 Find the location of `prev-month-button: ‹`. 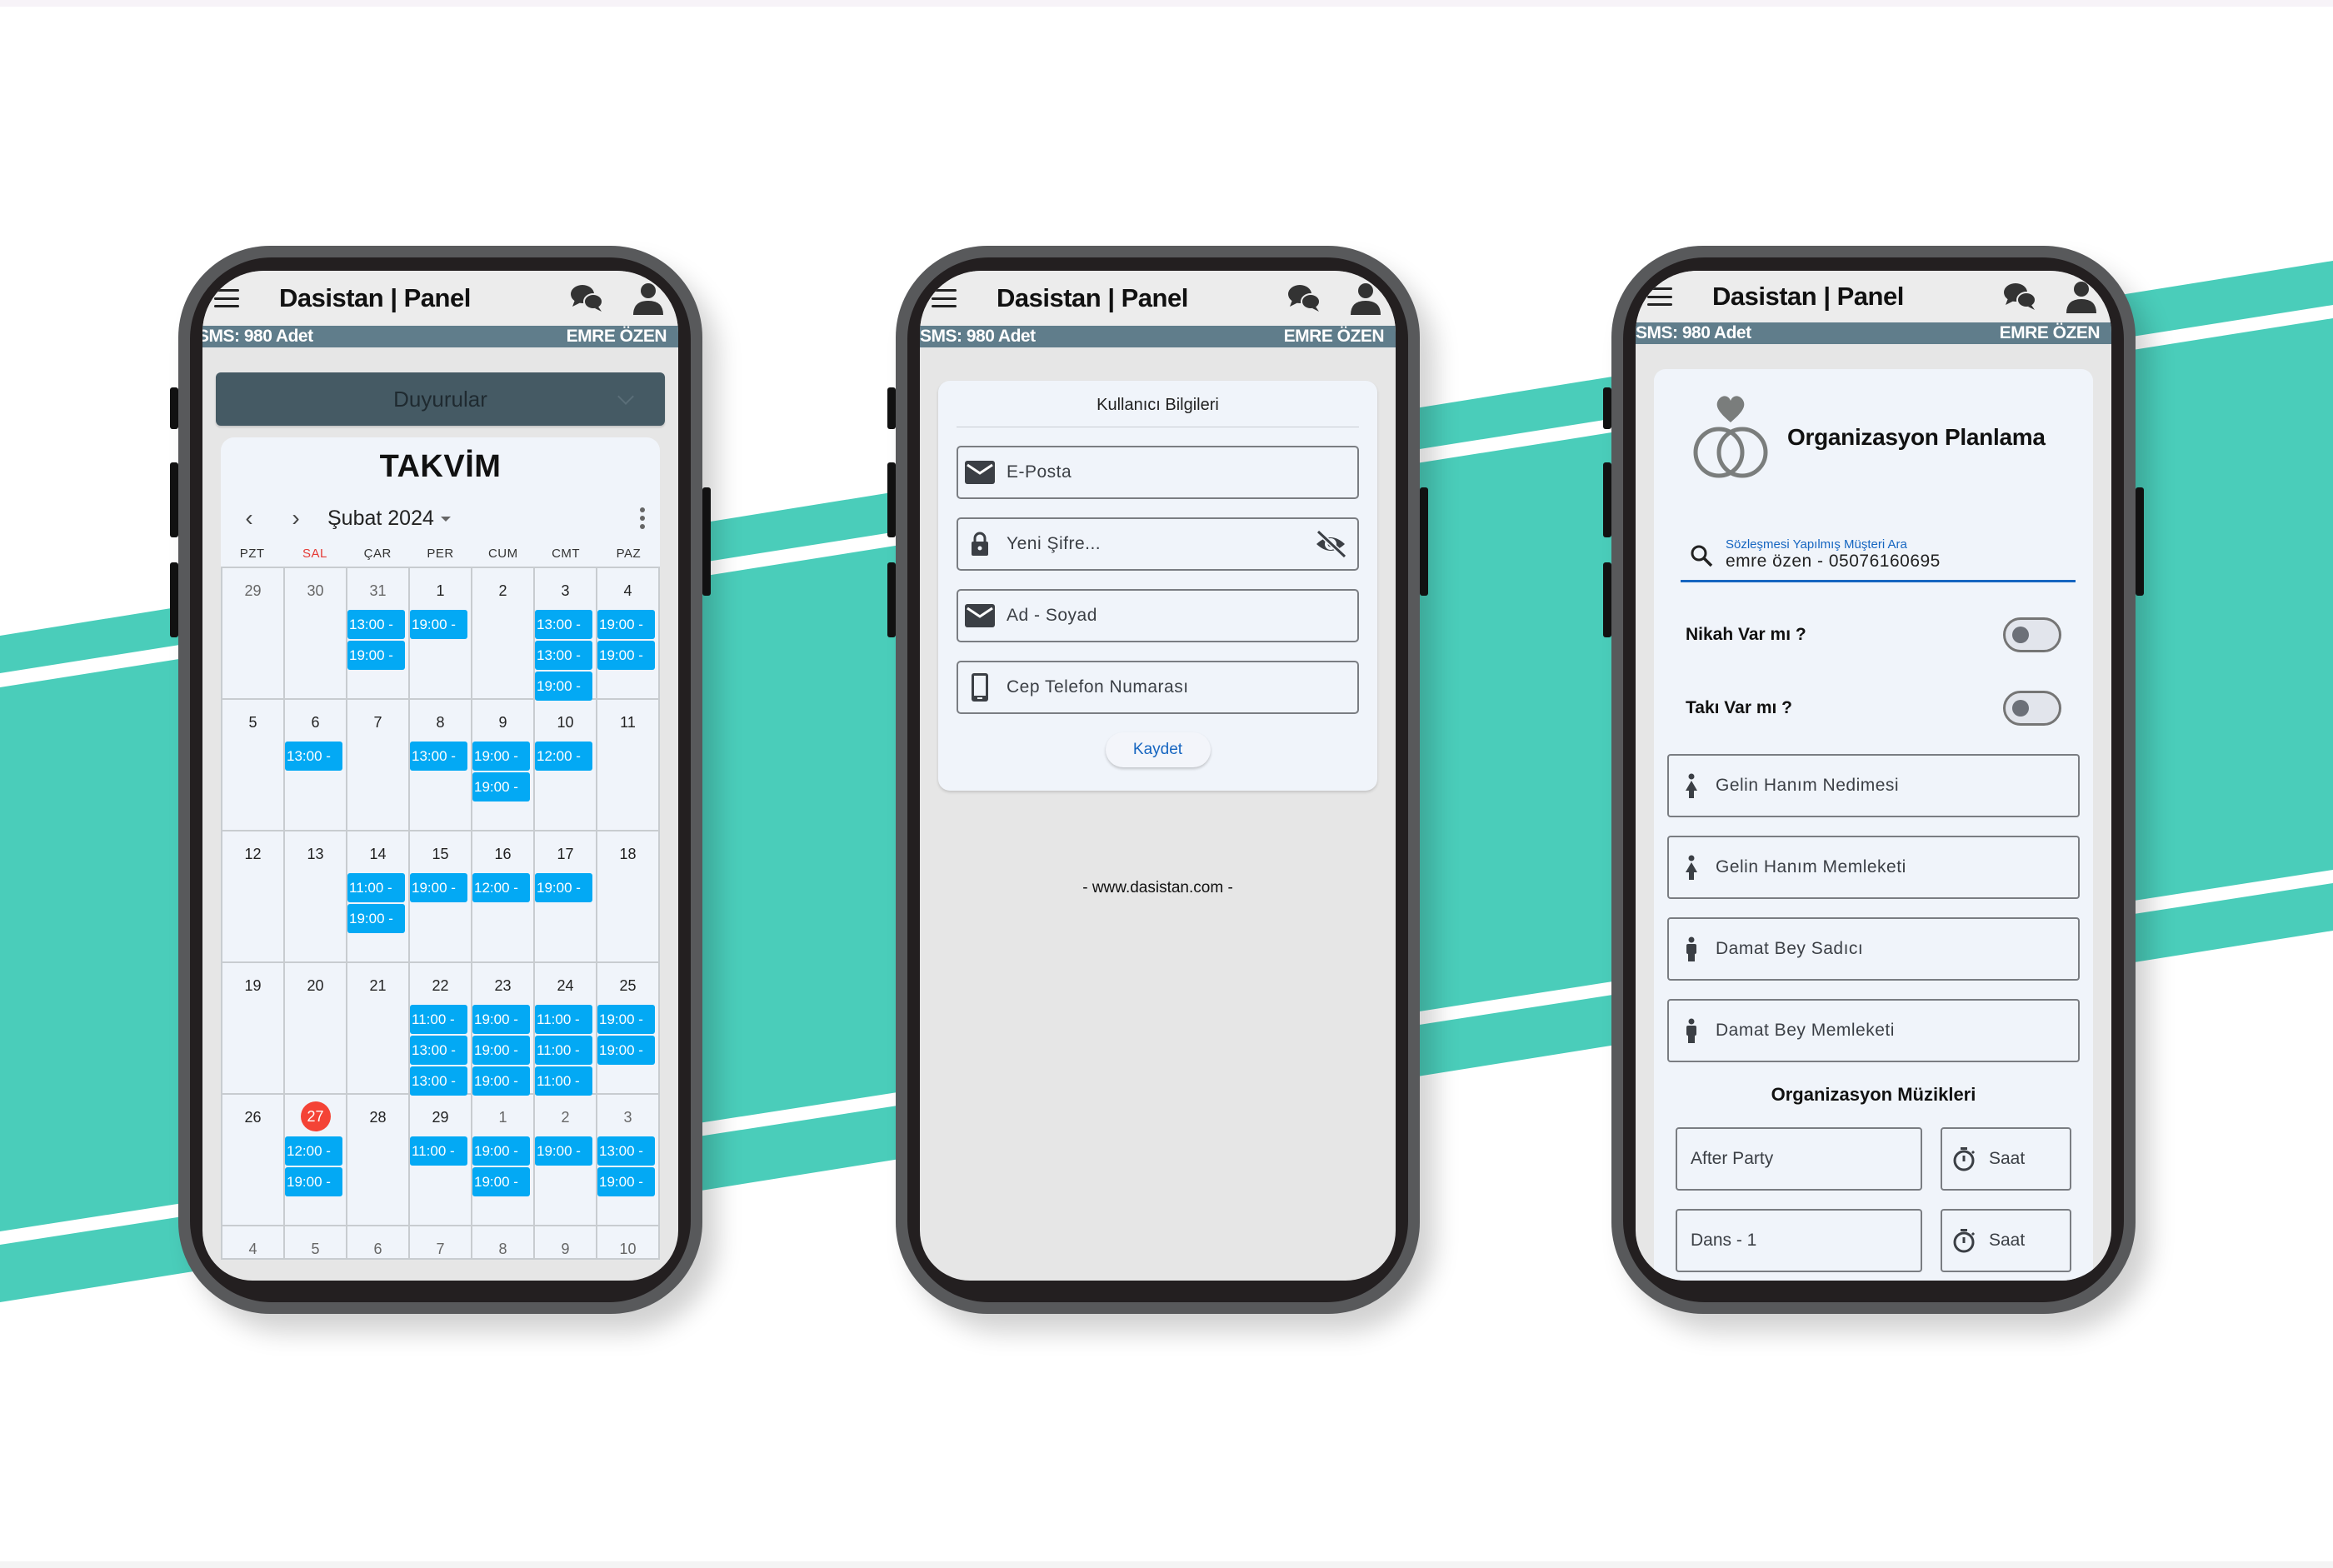

prev-month-button: ‹ is located at coordinates (249, 518).